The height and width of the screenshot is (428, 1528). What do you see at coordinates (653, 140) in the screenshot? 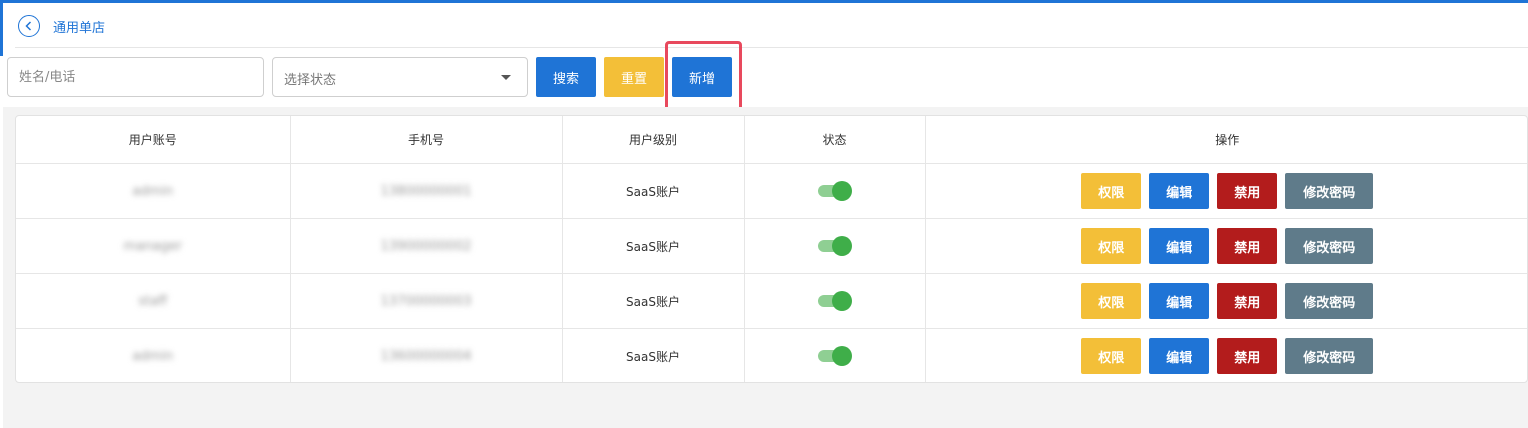
I see `header-level: 用户级别` at bounding box center [653, 140].